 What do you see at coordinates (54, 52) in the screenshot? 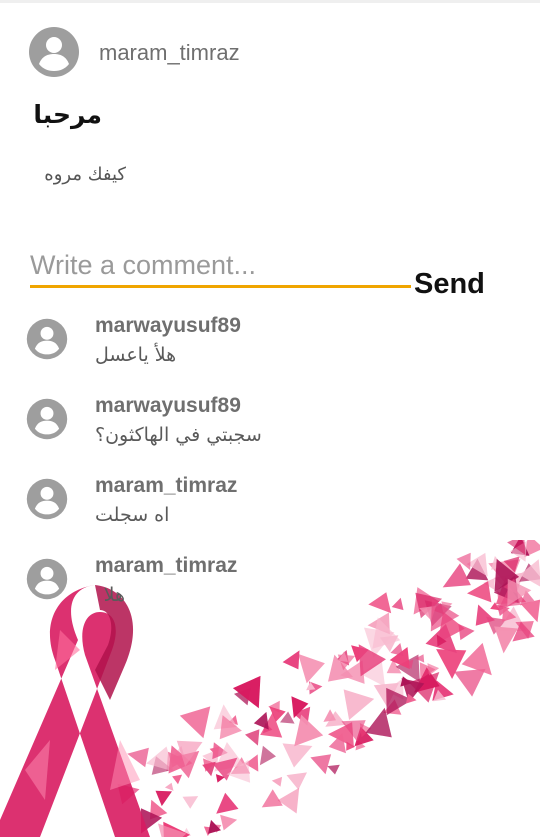
I see `post-author-avatar-icon` at bounding box center [54, 52].